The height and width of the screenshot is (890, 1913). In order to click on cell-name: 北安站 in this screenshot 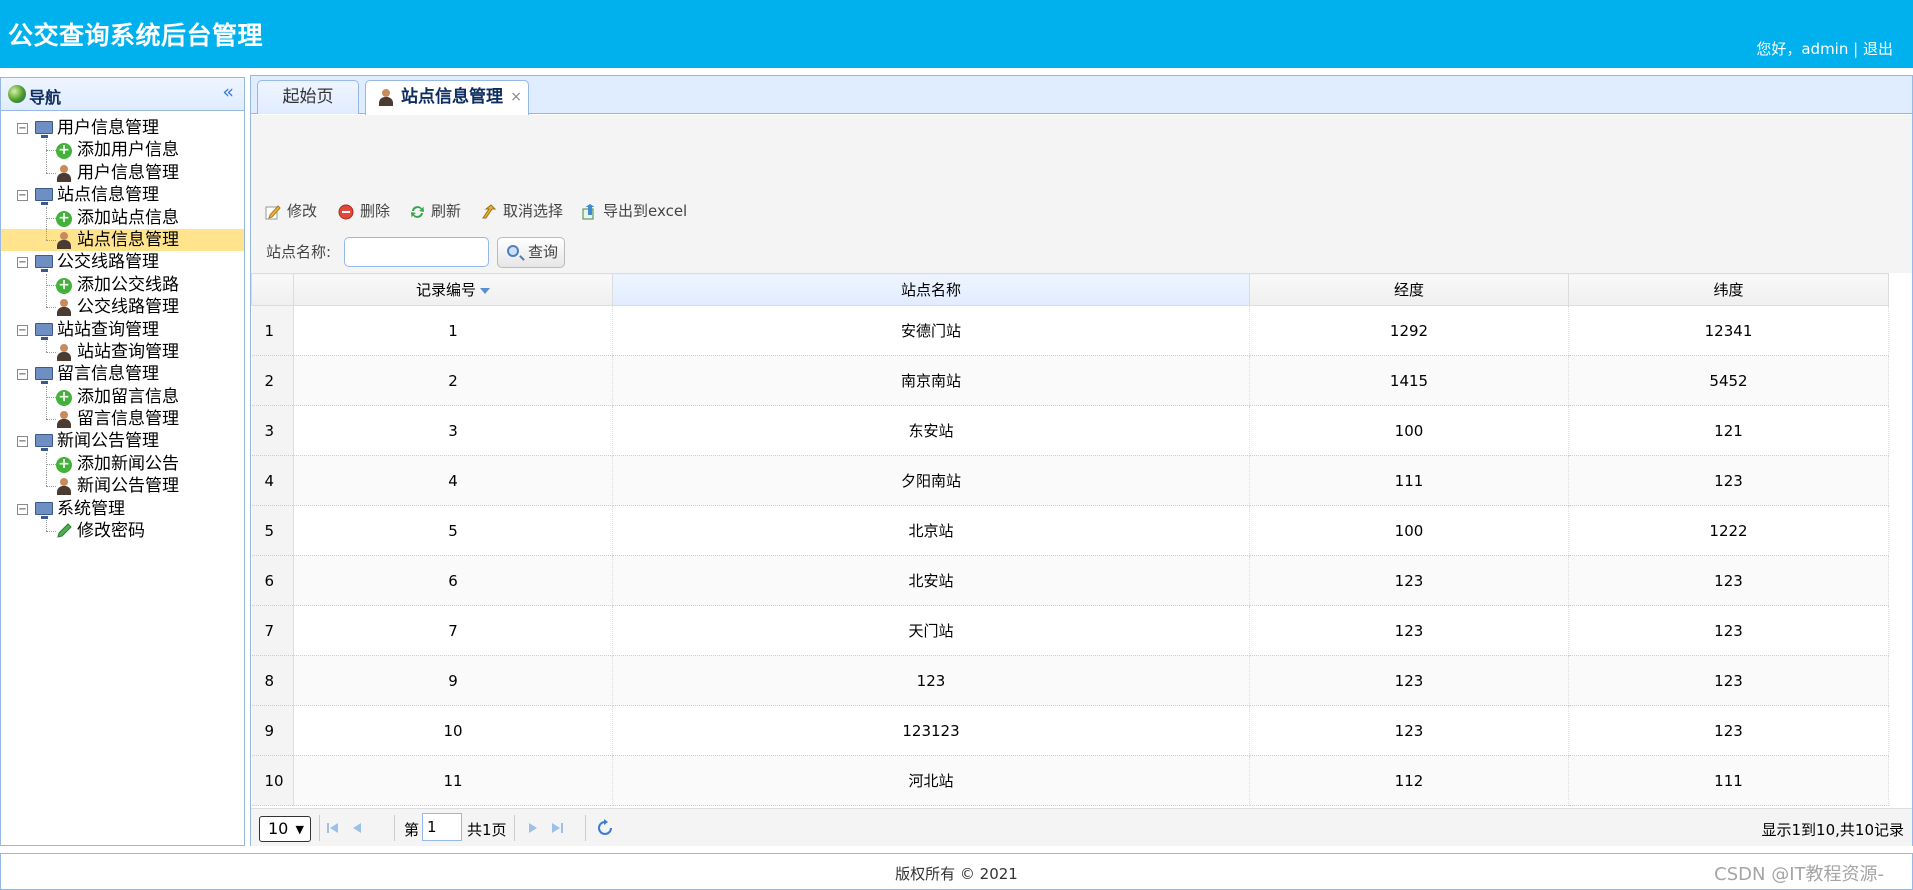, I will do `click(931, 580)`.